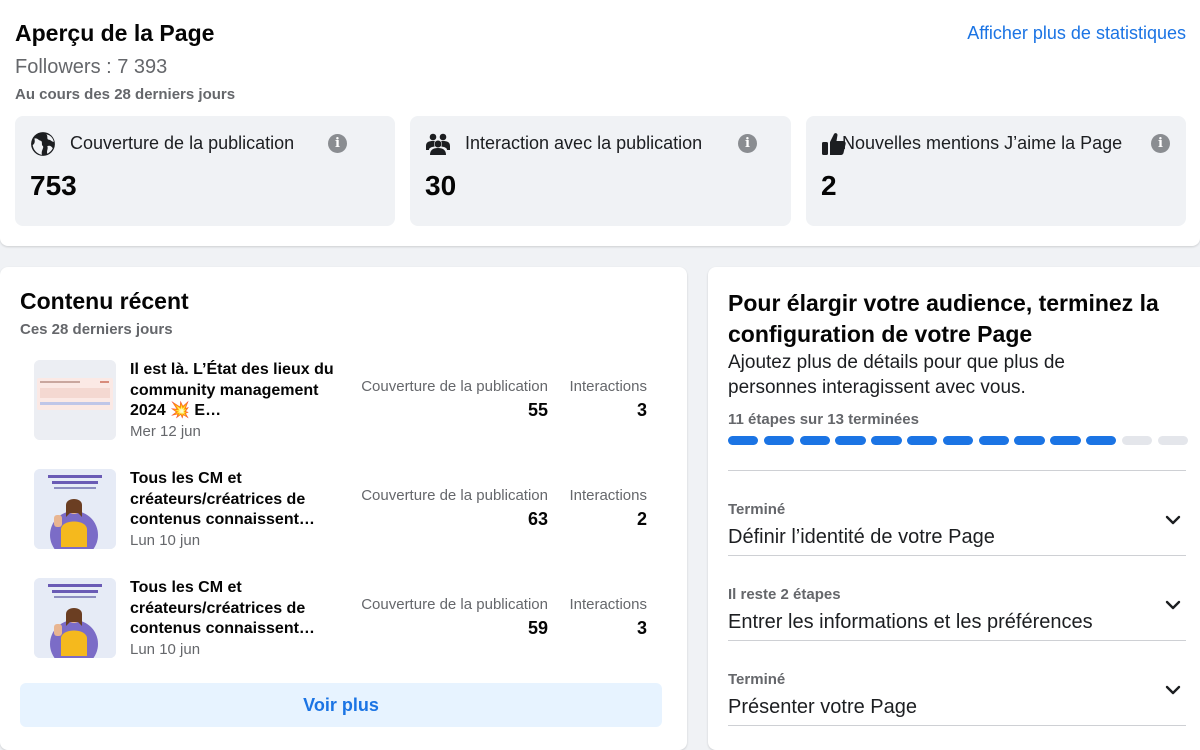 This screenshot has height=750, width=1200. What do you see at coordinates (600, 171) in the screenshot?
I see `stat-card-engagement: Interaction avec la publication i 30` at bounding box center [600, 171].